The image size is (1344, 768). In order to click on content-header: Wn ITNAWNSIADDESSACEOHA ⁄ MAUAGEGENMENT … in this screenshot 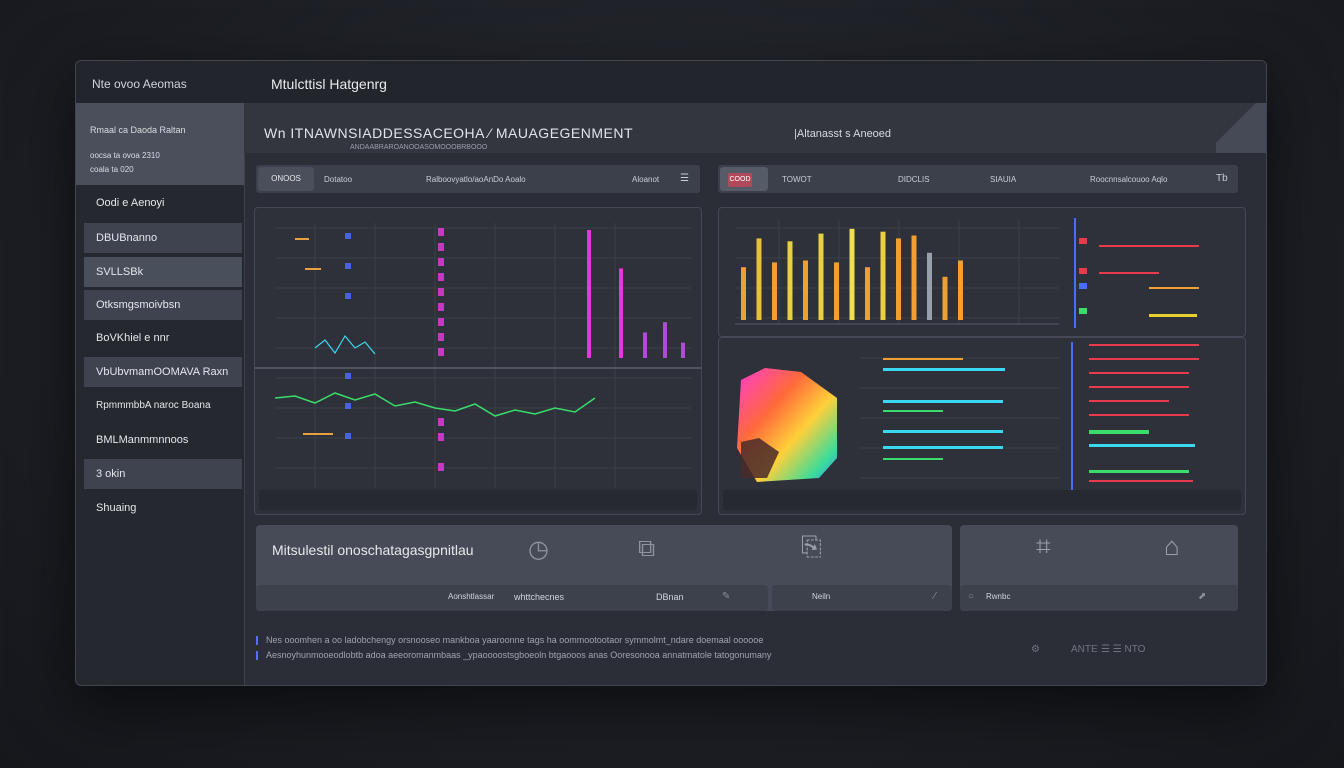, I will do `click(755, 128)`.